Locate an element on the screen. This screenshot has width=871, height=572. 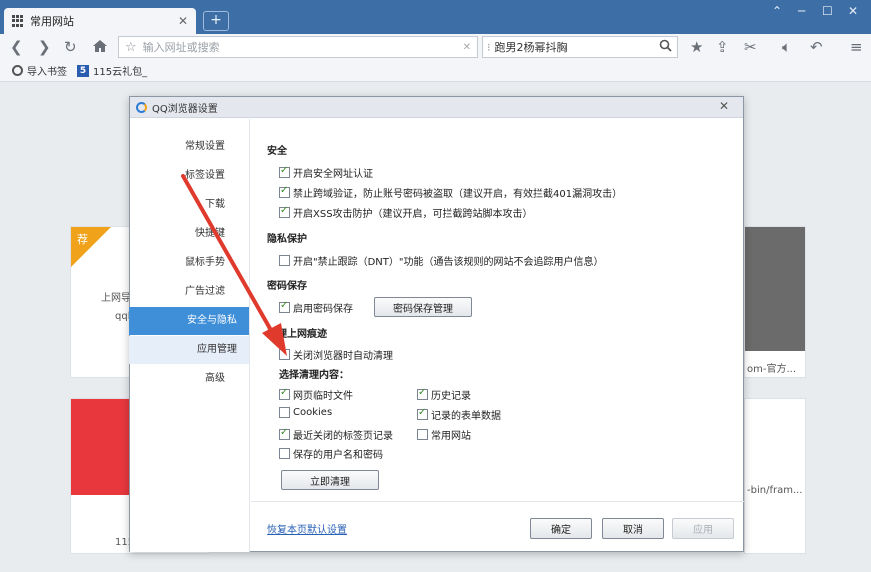
dialog-titlebar: QQ浏览器设置 ✕ is located at coordinates (436, 107).